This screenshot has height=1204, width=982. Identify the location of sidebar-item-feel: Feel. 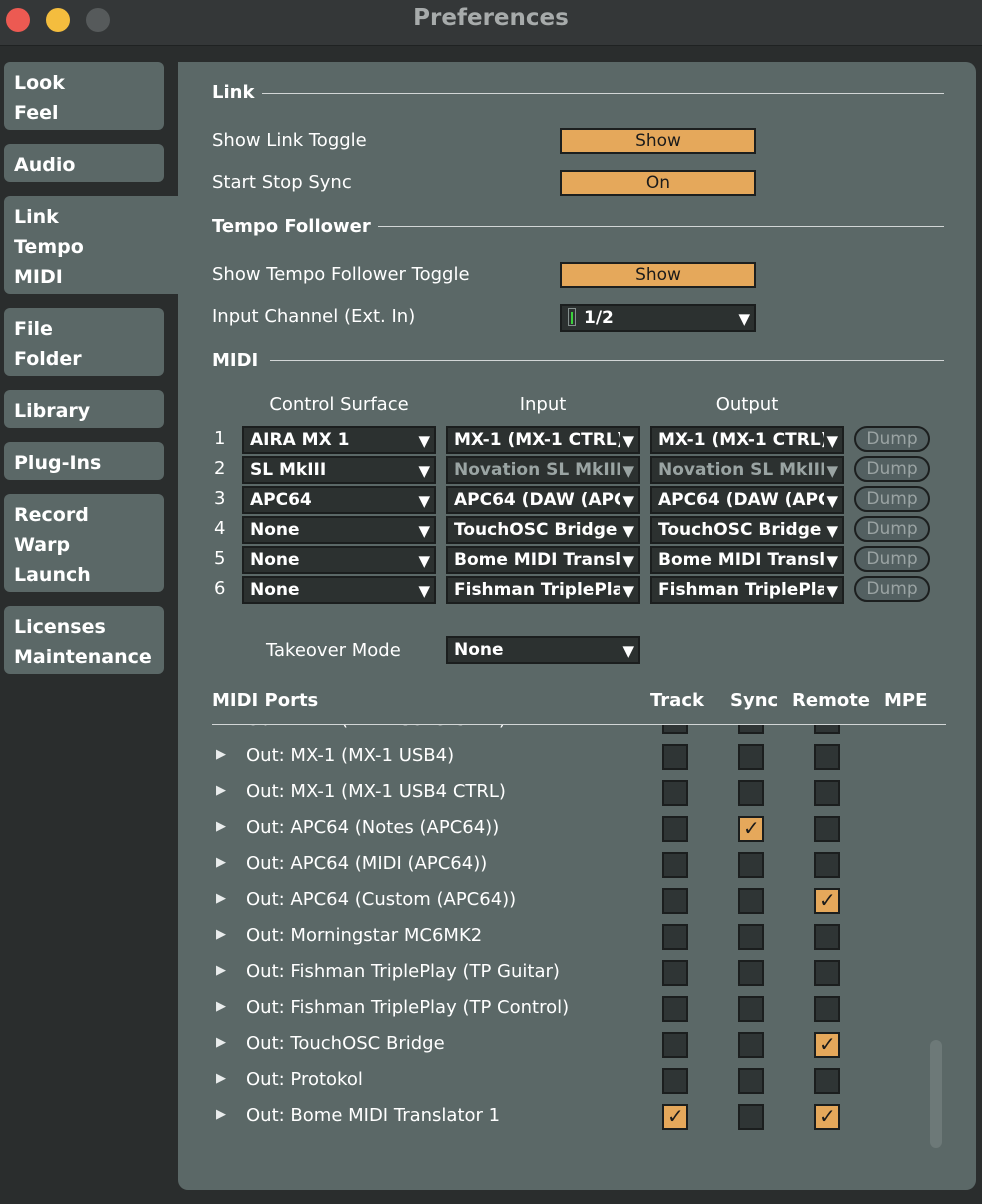
(84, 113).